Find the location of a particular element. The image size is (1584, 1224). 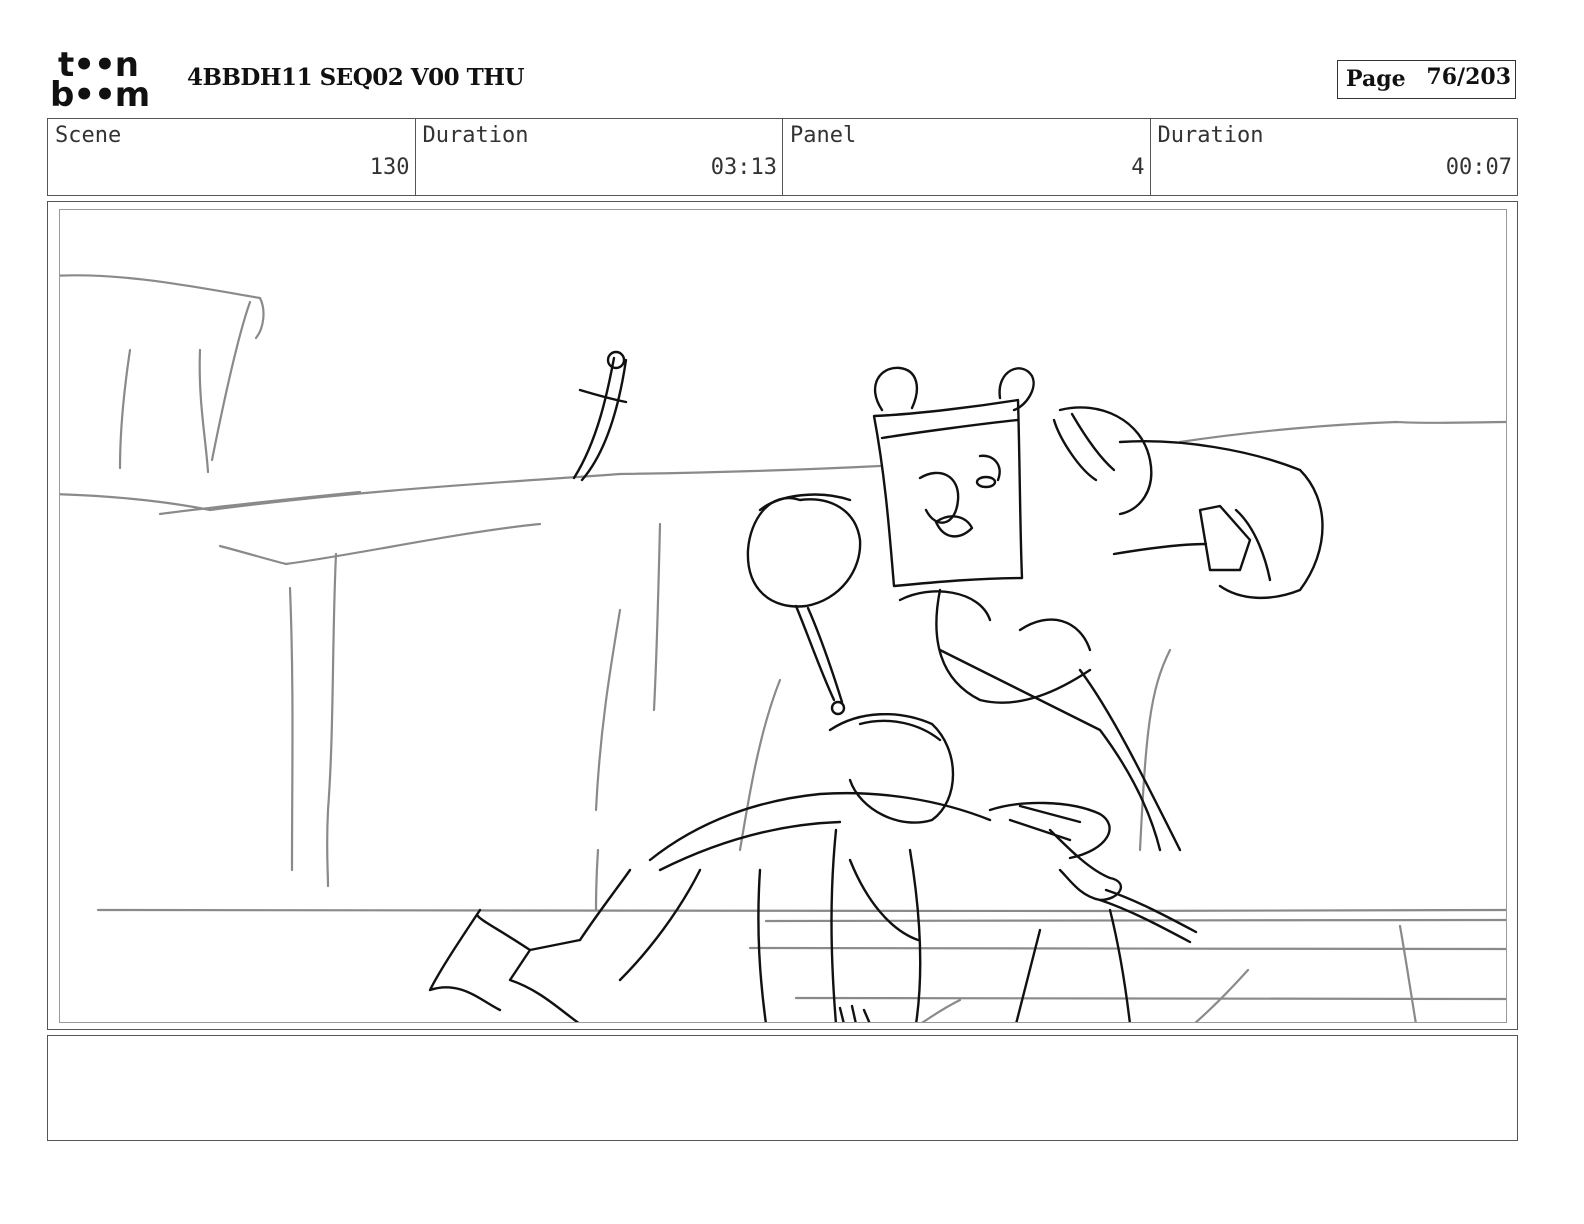

toonboom-logo: t••n b••m is located at coordinates (106, 81).